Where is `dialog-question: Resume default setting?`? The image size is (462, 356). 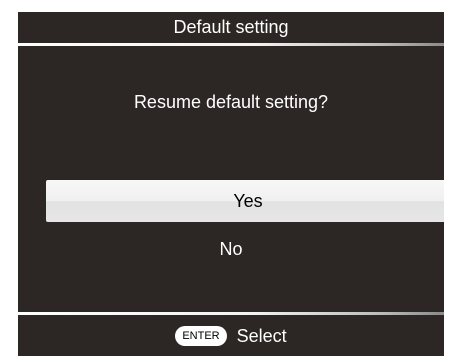 dialog-question: Resume default setting? is located at coordinates (231, 102).